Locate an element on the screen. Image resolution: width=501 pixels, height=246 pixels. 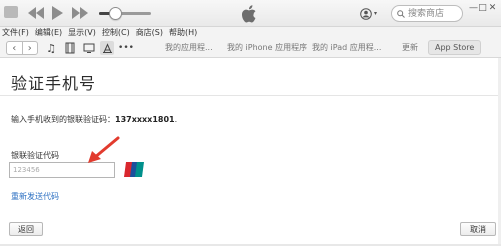
movies-icon is located at coordinates (70, 48).